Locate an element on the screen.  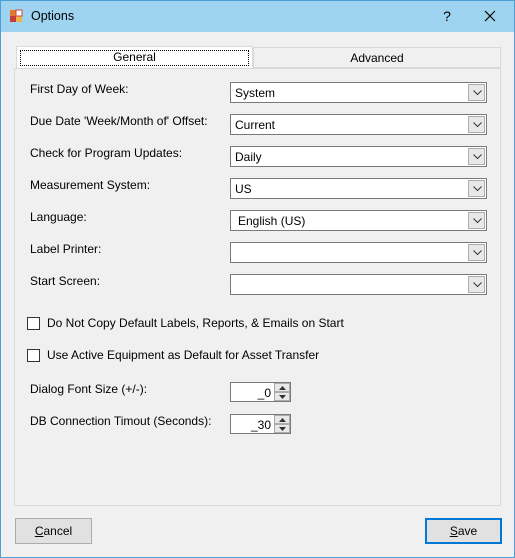
tab-general: General is located at coordinates (134, 57).